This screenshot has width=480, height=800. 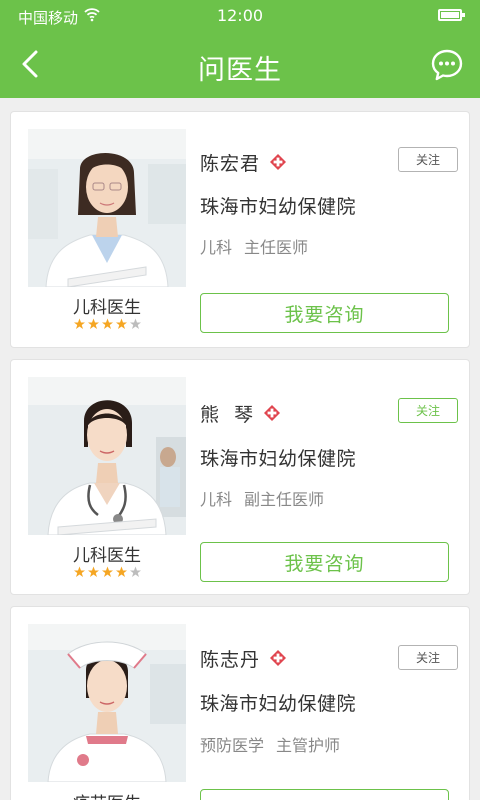 I want to click on nav-bar: 问医生, so click(x=240, y=65).